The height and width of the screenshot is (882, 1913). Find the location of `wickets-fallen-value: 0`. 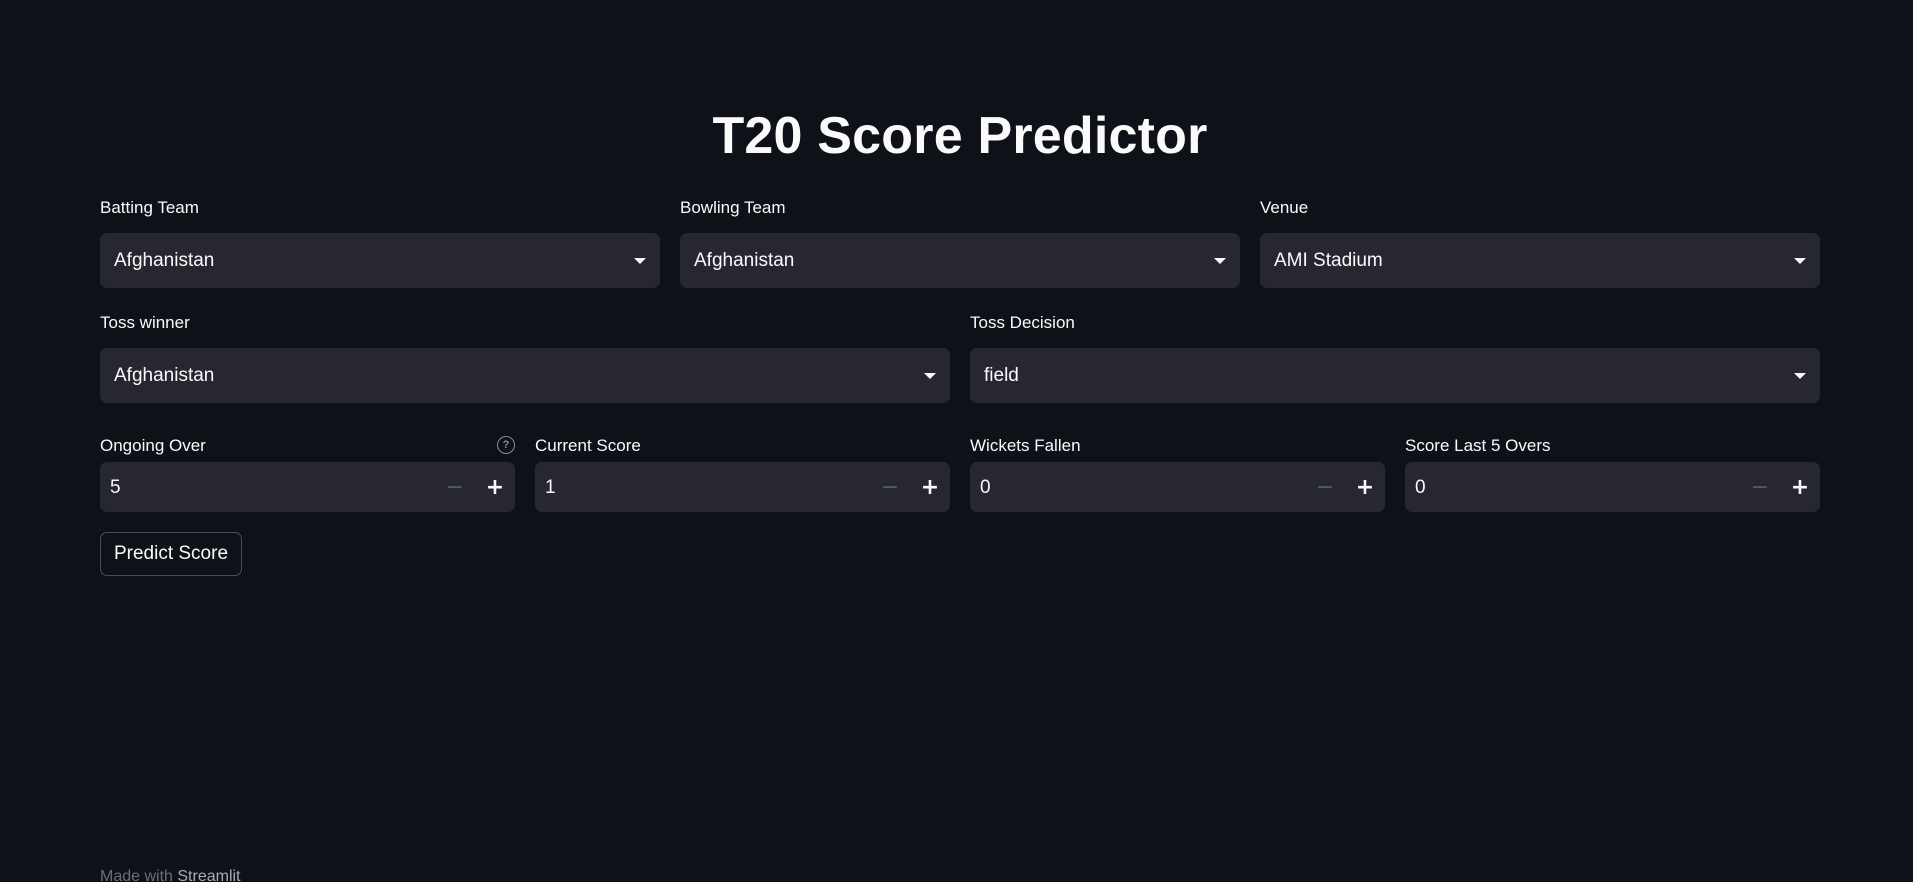

wickets-fallen-value: 0 is located at coordinates (985, 487).